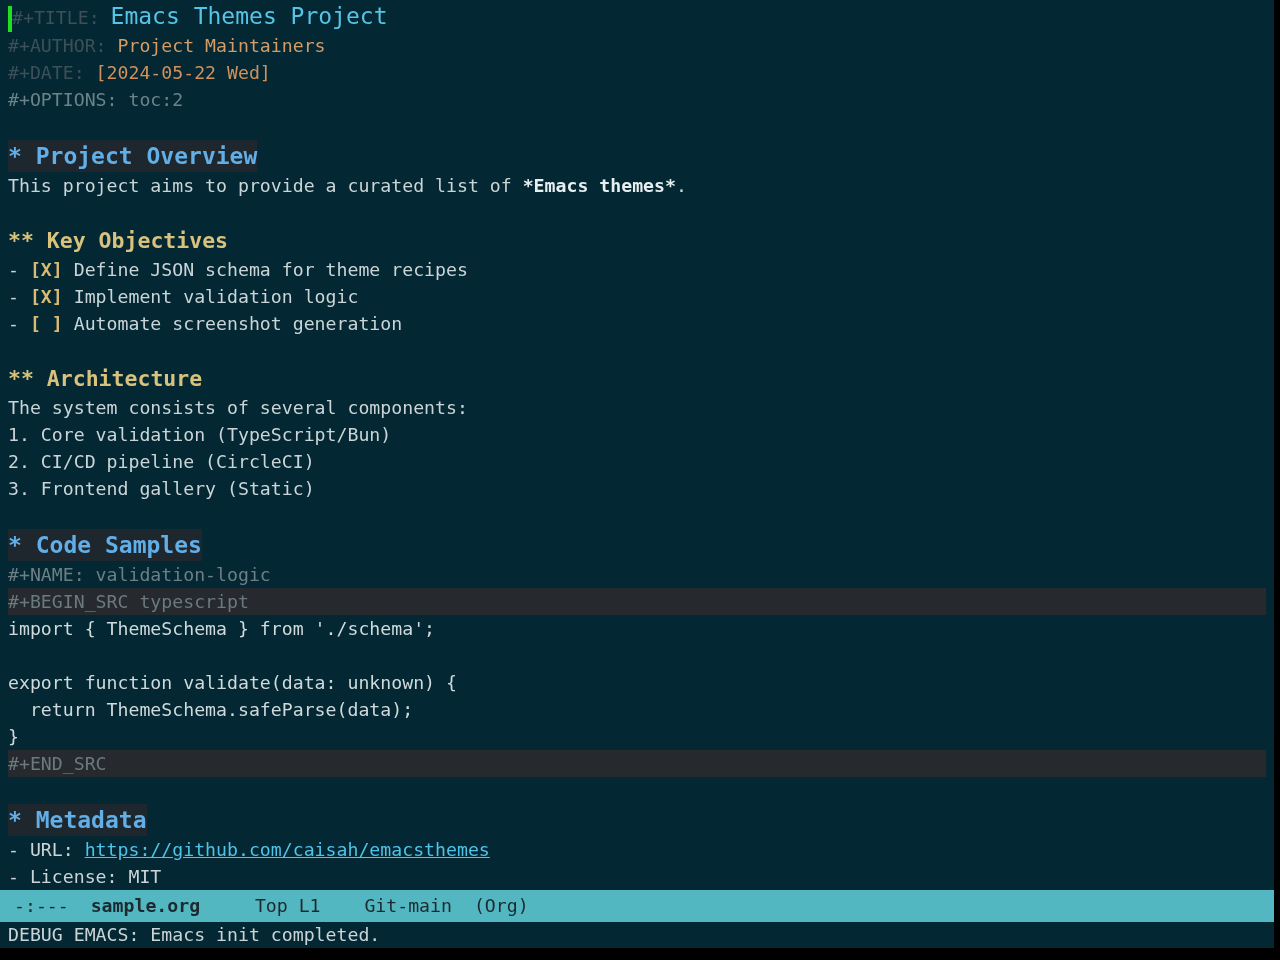 Image resolution: width=1280 pixels, height=960 pixels. What do you see at coordinates (46, 72) in the screenshot?
I see `keyword-label: #+DATE:` at bounding box center [46, 72].